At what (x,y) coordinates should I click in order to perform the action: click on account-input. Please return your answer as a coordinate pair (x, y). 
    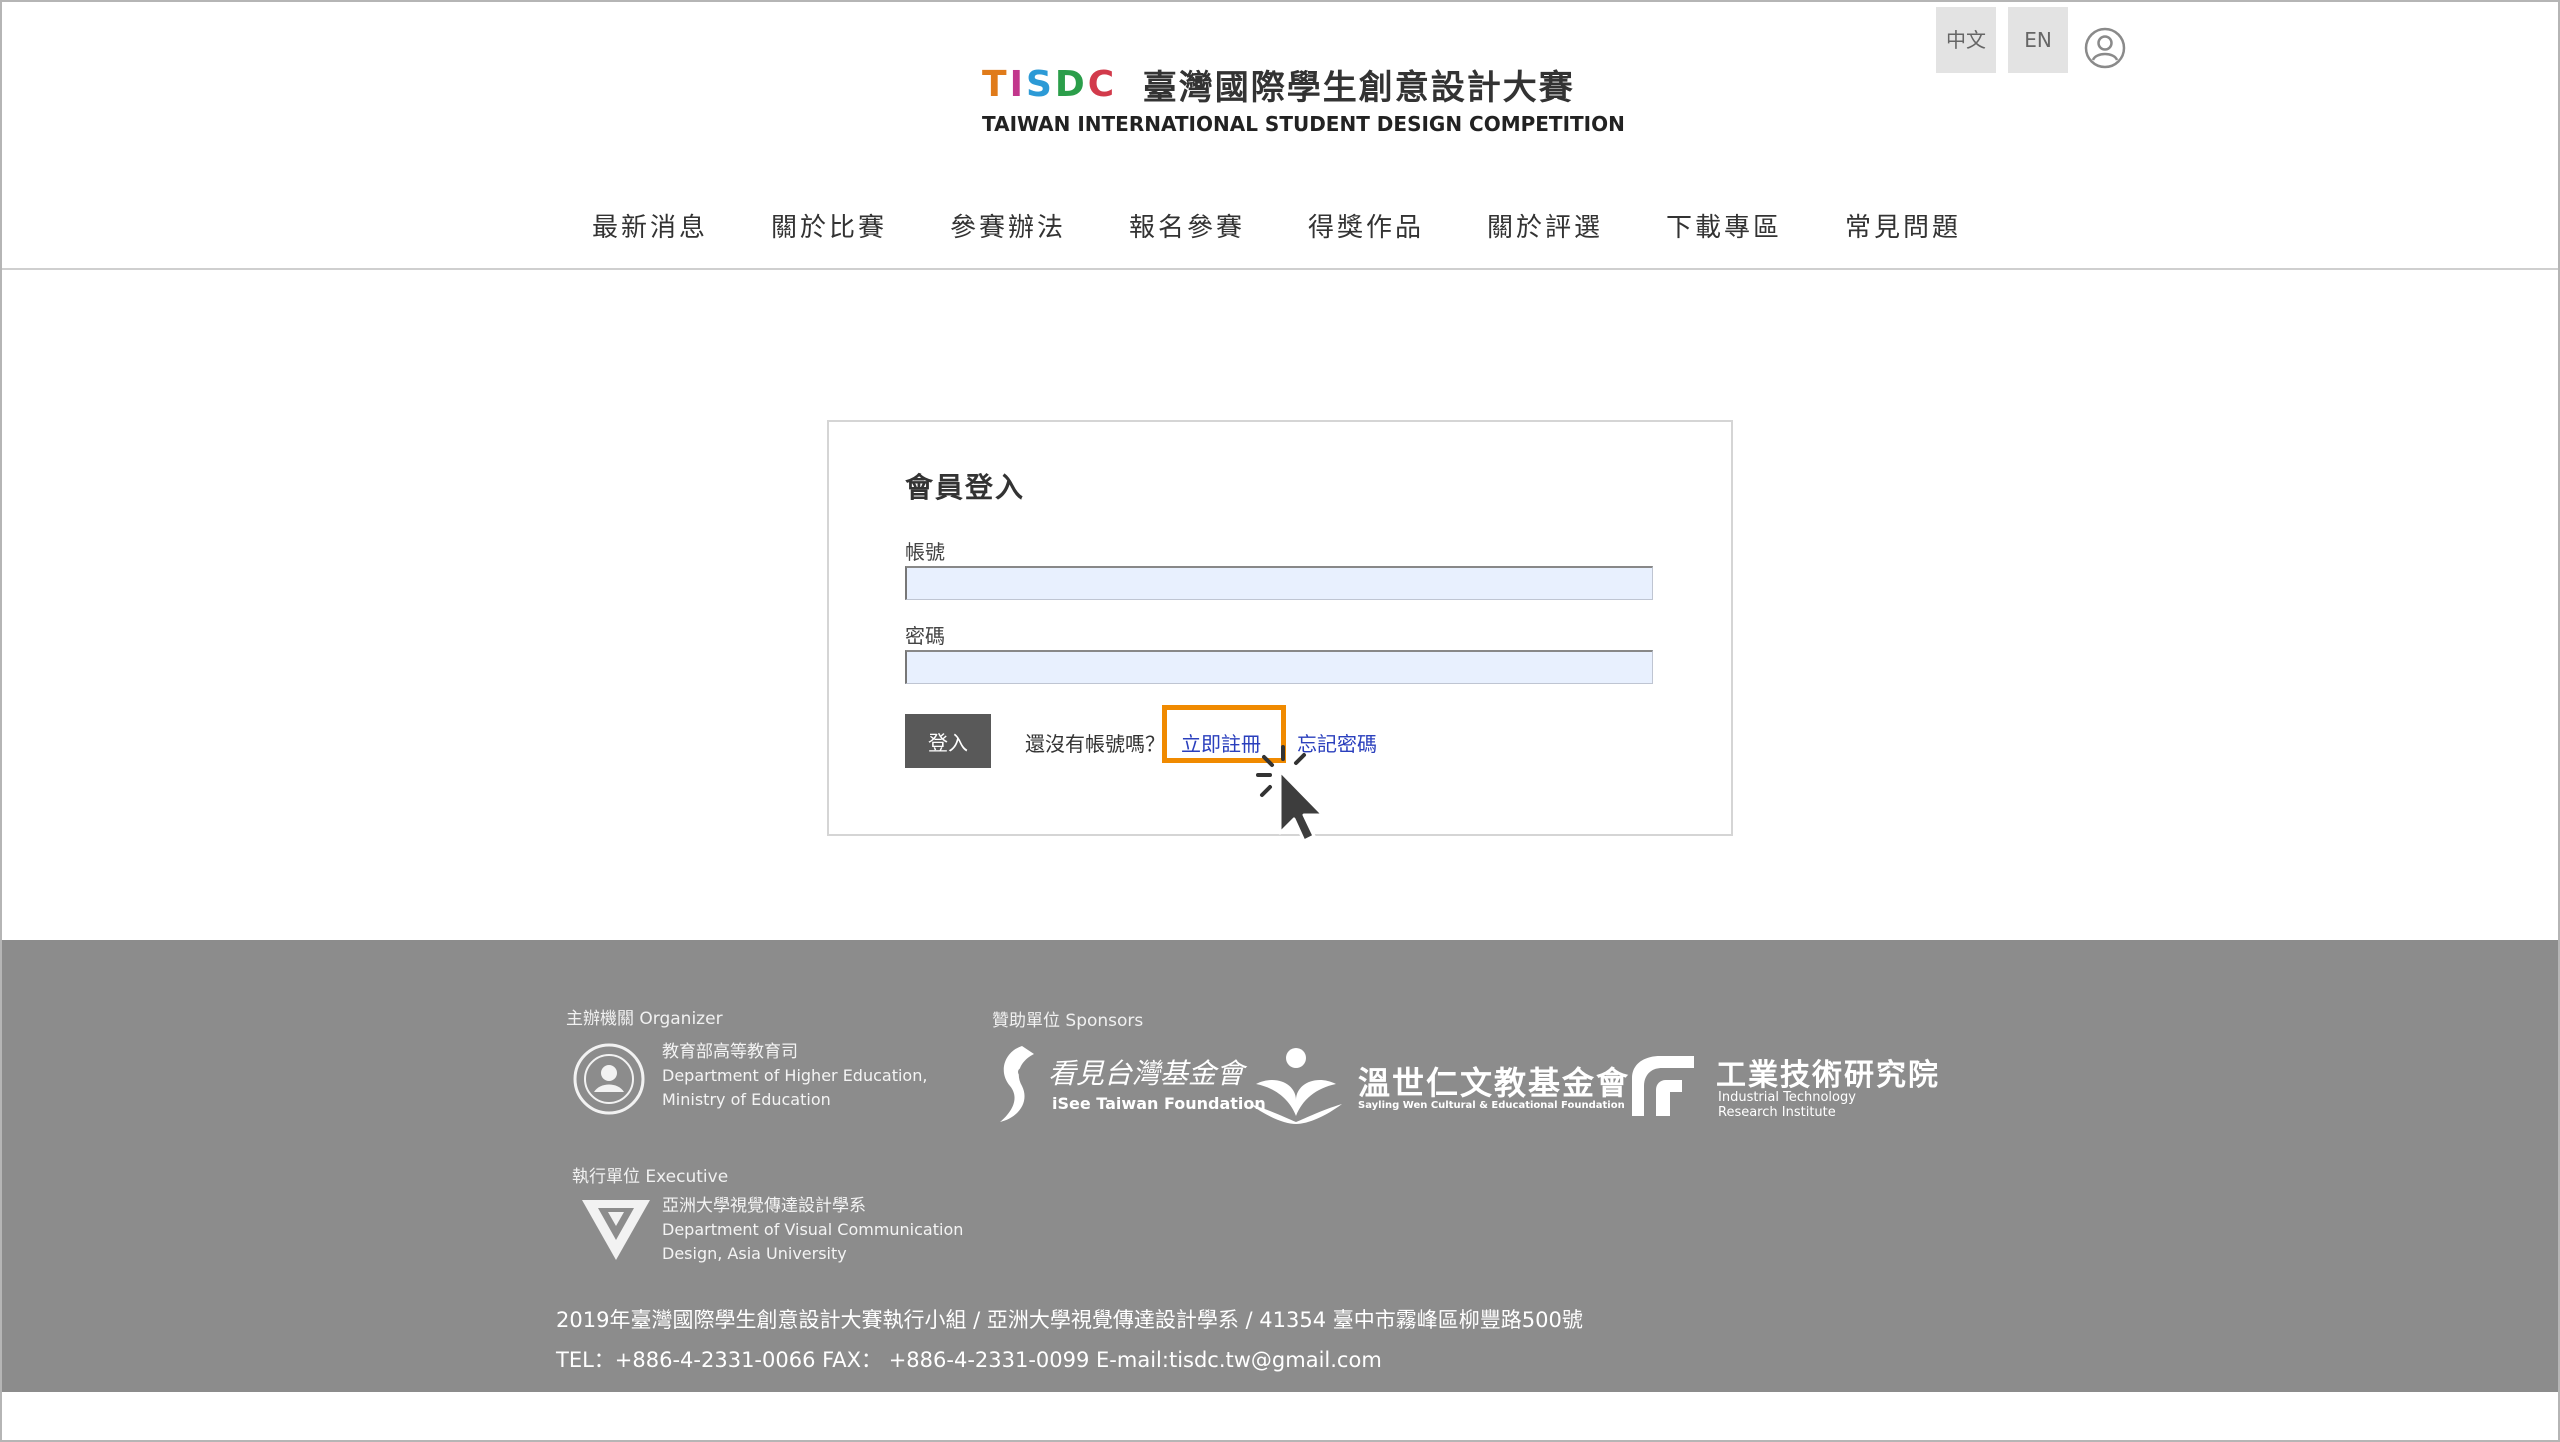
    Looking at the image, I should click on (1279, 583).